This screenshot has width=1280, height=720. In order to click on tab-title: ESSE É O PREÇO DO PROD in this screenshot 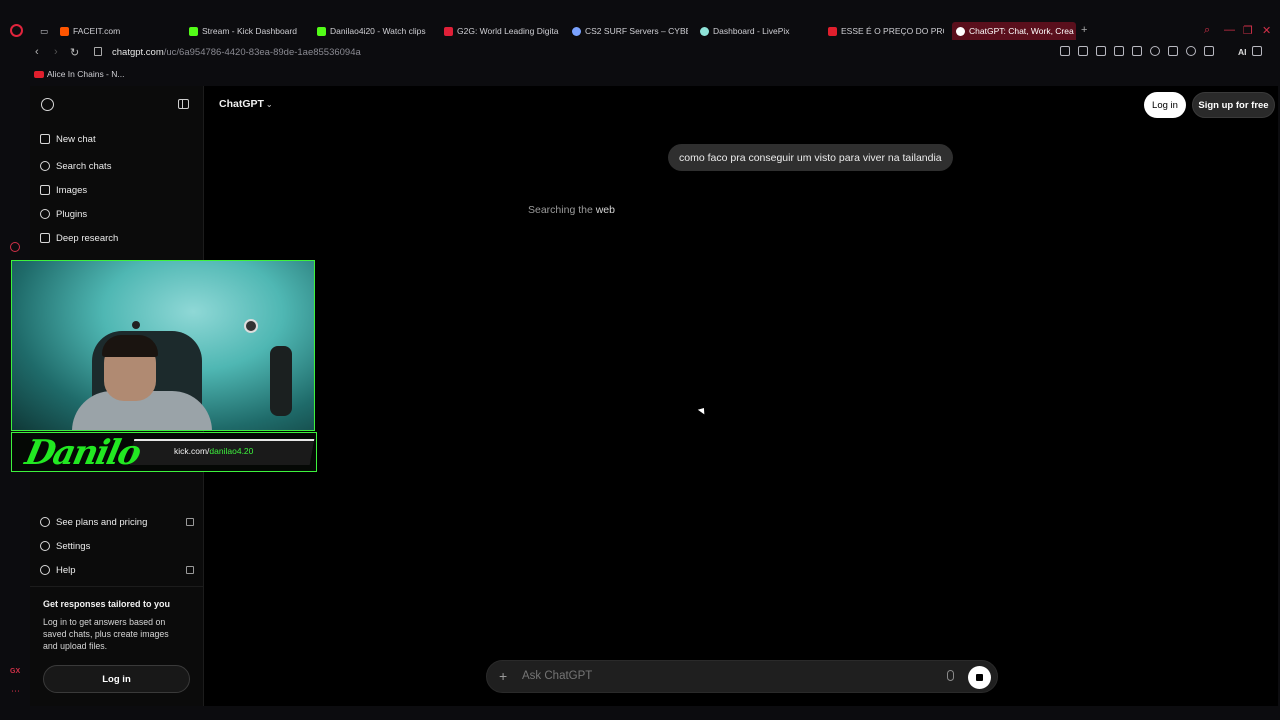, I will do `click(892, 31)`.